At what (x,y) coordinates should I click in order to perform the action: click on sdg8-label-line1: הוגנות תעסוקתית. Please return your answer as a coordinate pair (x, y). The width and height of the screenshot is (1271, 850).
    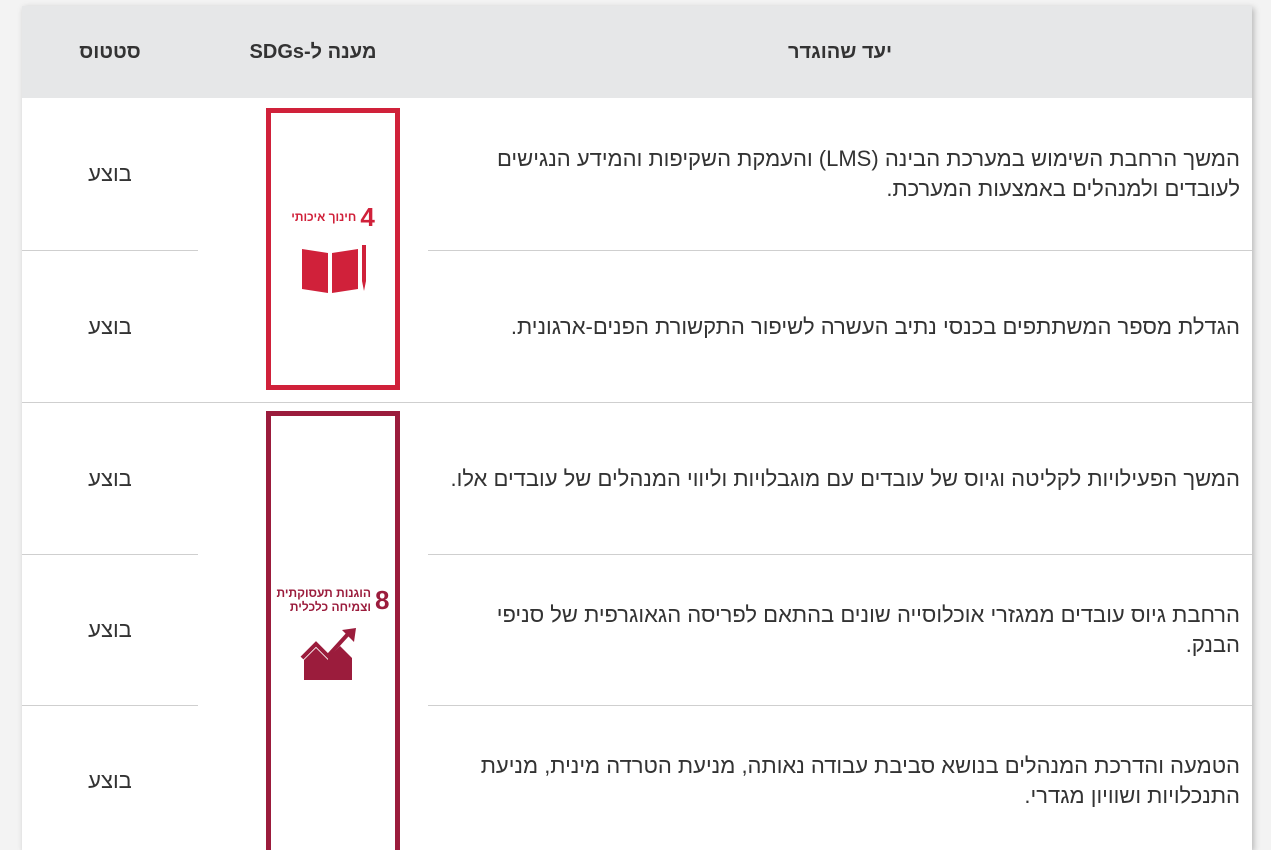
    Looking at the image, I should click on (323, 593).